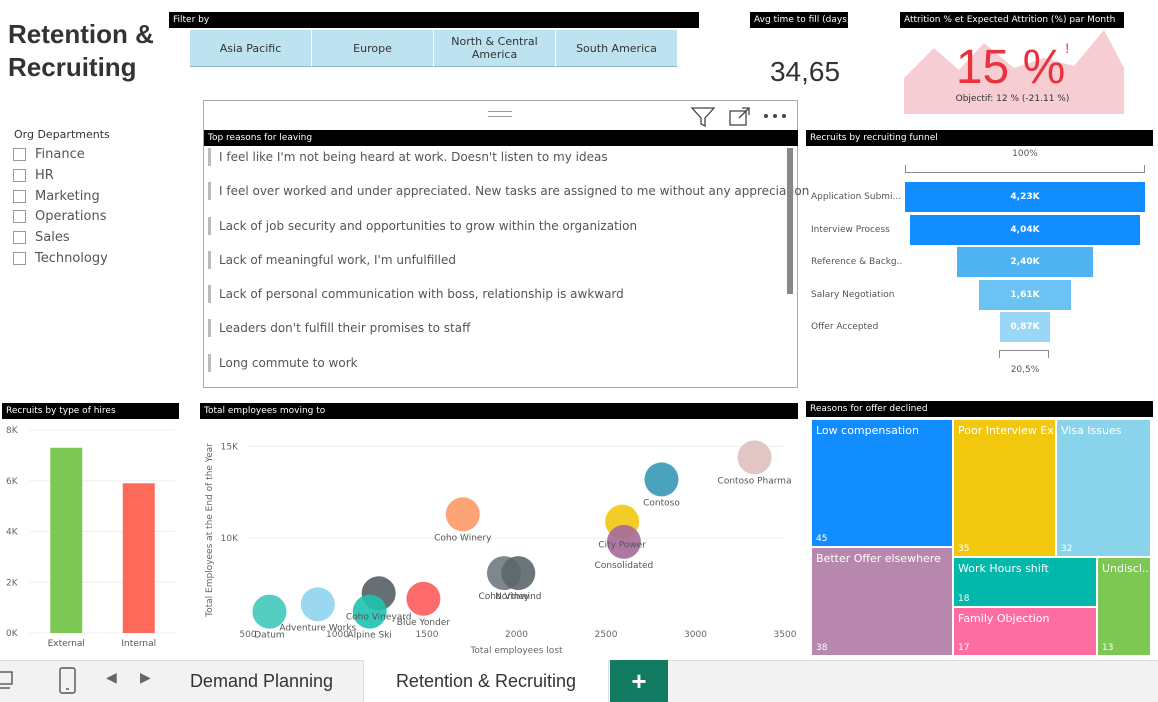 The height and width of the screenshot is (702, 1158). Describe the element at coordinates (822, 539) in the screenshot. I see `treemap-tile-value: 45` at that location.